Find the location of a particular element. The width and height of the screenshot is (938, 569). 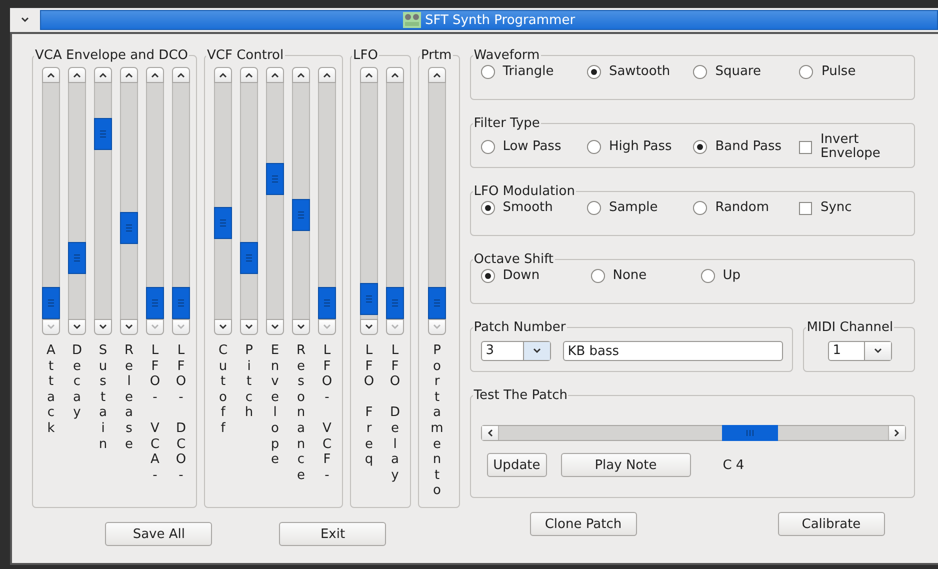

scroll-right-button is located at coordinates (896, 433).